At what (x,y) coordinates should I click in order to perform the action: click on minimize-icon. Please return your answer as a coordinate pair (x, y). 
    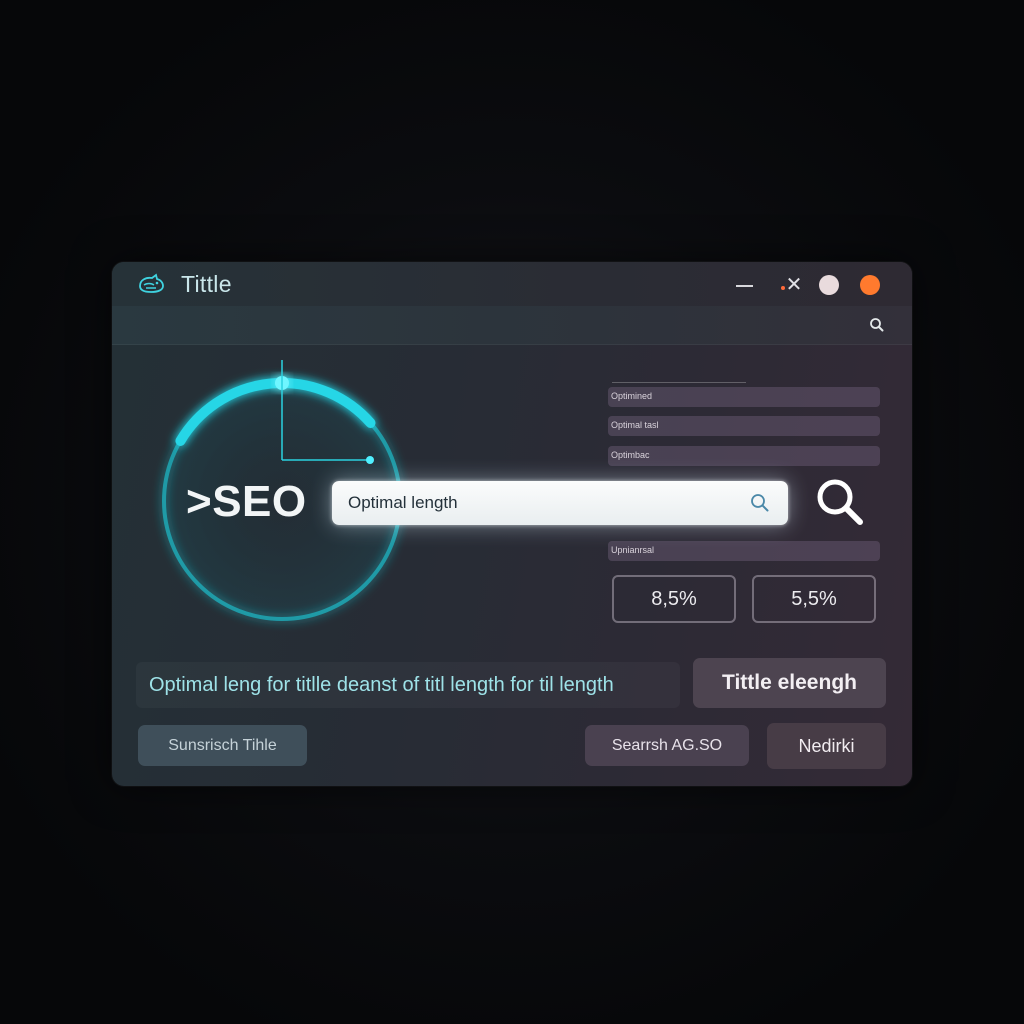
    Looking at the image, I should click on (745, 284).